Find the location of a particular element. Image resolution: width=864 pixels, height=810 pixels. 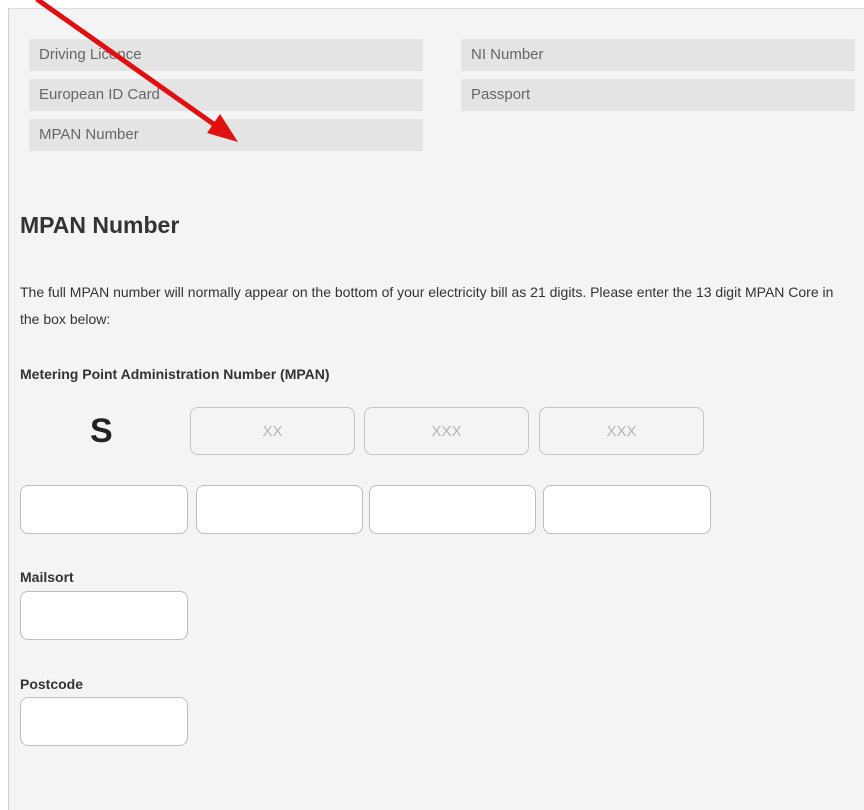

mailsort-label: Mailsort is located at coordinates (47, 577).